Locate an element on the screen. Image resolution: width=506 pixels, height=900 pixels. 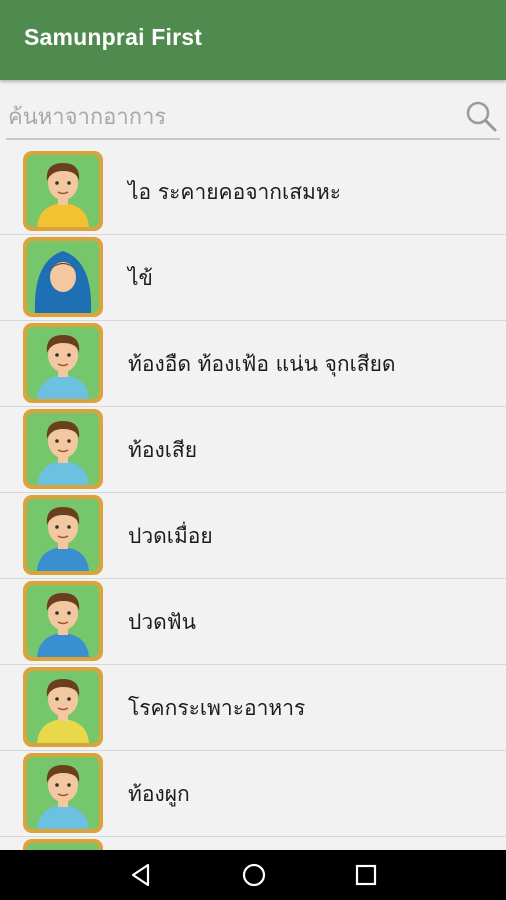
search-bar is located at coordinates (253, 118).